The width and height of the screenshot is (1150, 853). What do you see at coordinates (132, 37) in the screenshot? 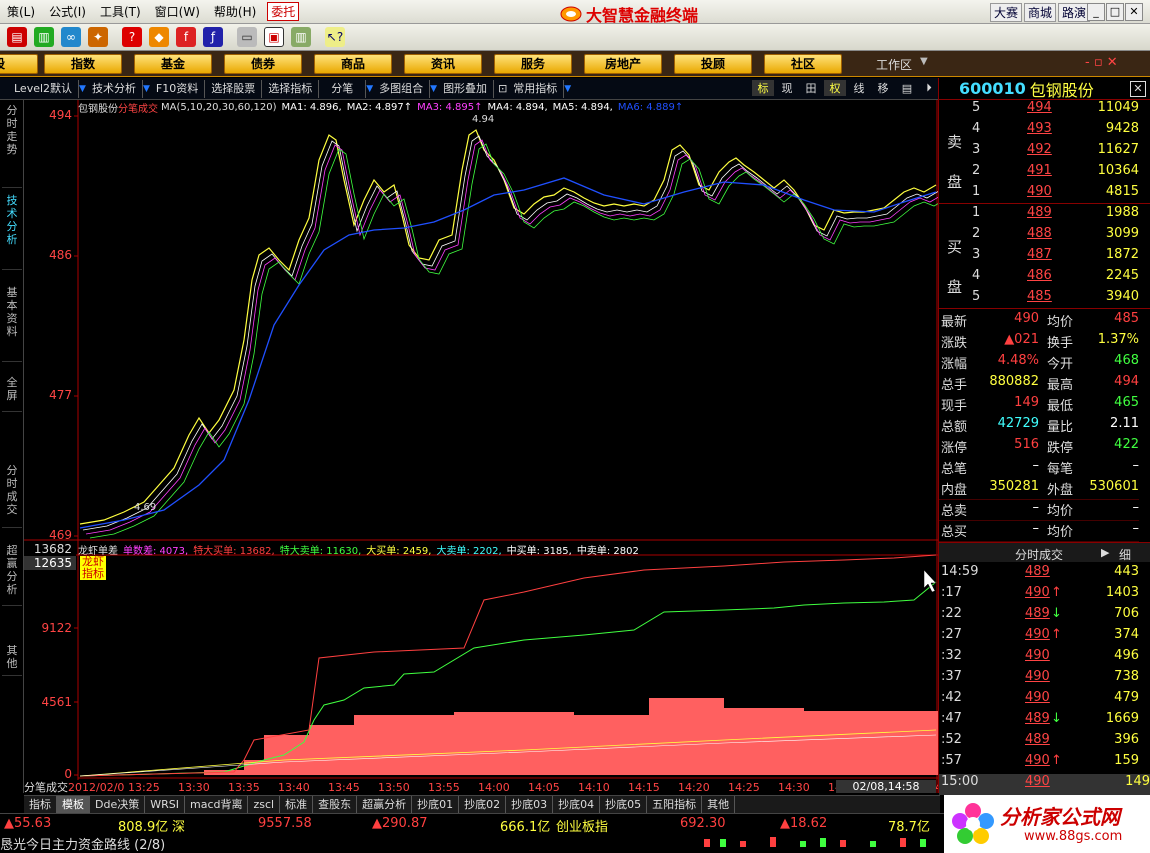
I see `info-icon: ?` at bounding box center [132, 37].